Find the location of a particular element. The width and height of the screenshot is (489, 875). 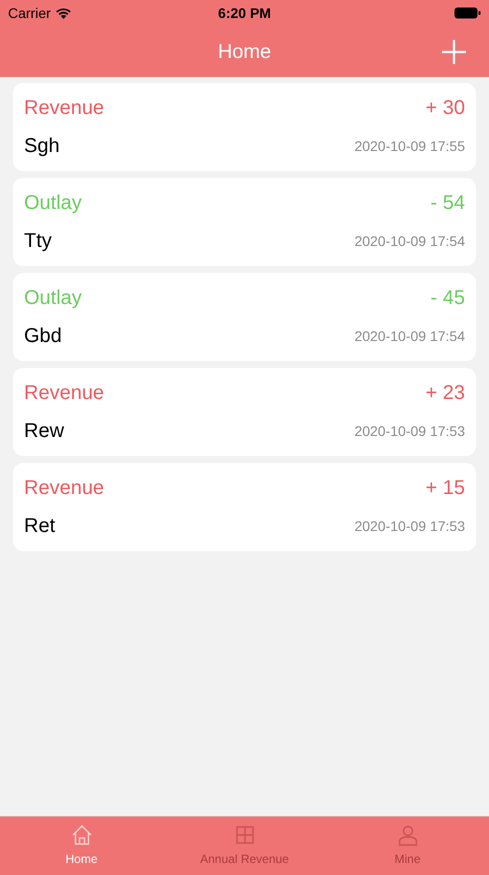

record-name: Rew is located at coordinates (44, 431).